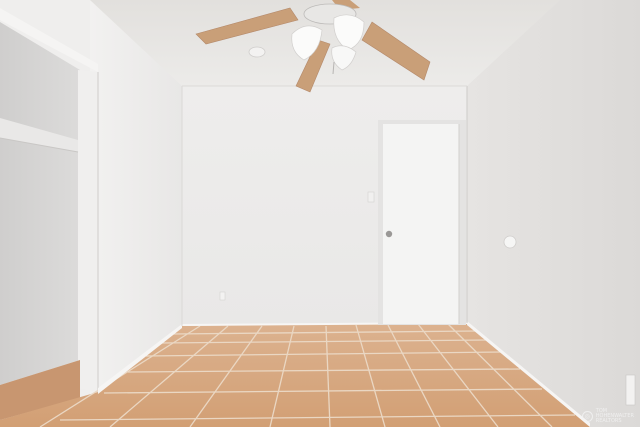 The image size is (640, 427). What do you see at coordinates (371, 197) in the screenshot?
I see `light-switch` at bounding box center [371, 197].